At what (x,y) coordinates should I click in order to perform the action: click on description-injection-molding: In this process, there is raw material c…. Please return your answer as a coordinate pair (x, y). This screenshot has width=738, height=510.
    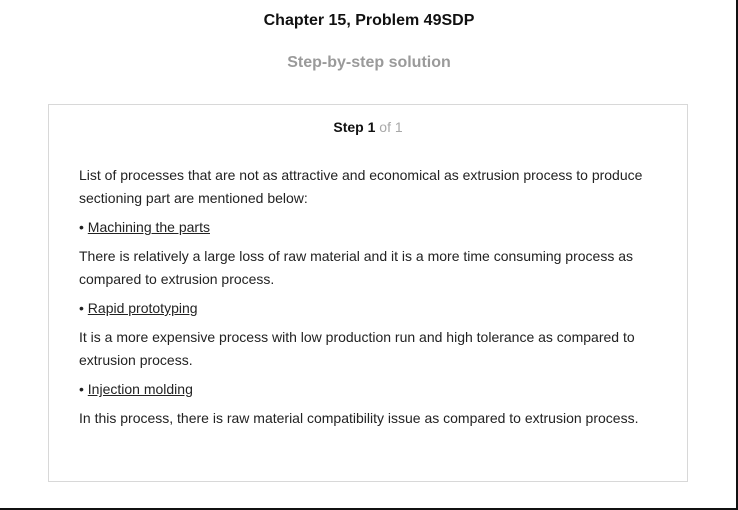
    Looking at the image, I should click on (359, 418).